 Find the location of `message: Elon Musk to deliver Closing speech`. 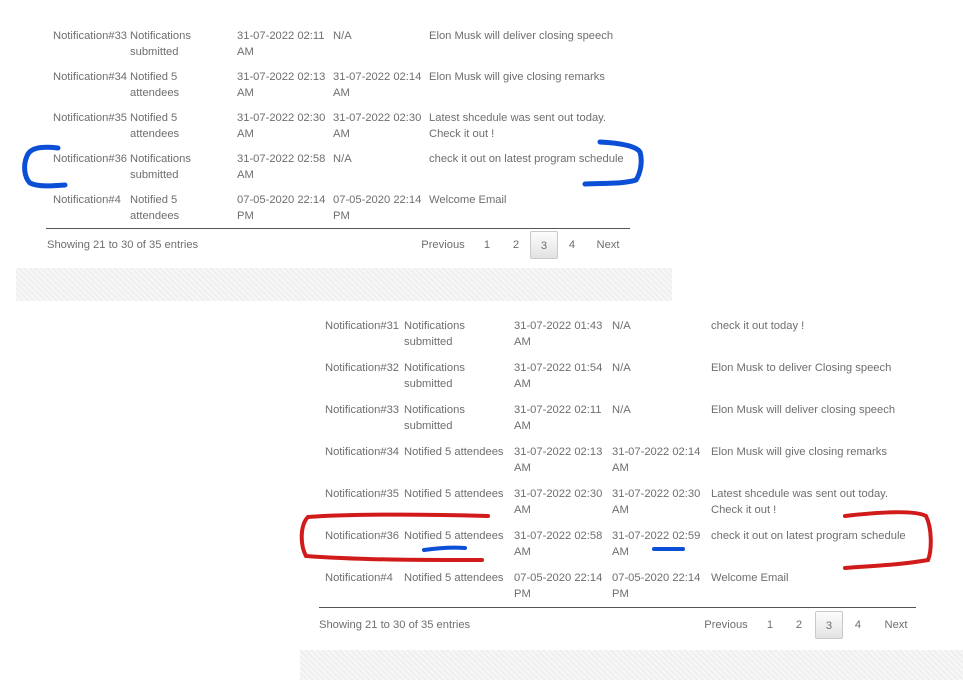

message: Elon Musk to deliver Closing speech is located at coordinates (801, 368).